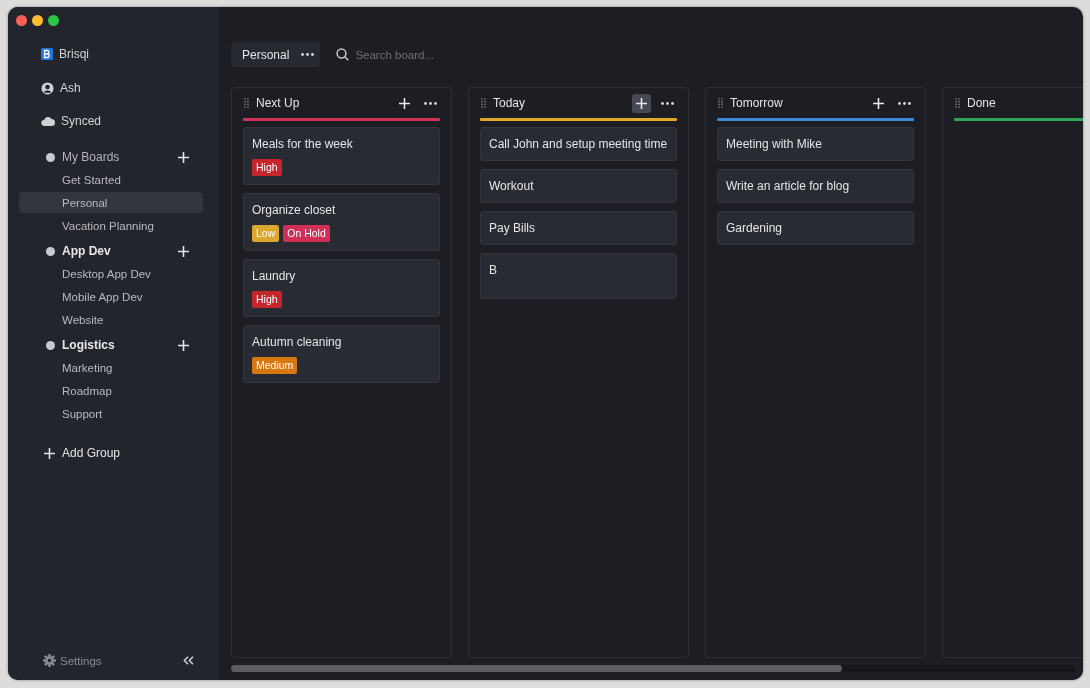 The image size is (1090, 688). I want to click on zoom-window-button, so click(53, 20).